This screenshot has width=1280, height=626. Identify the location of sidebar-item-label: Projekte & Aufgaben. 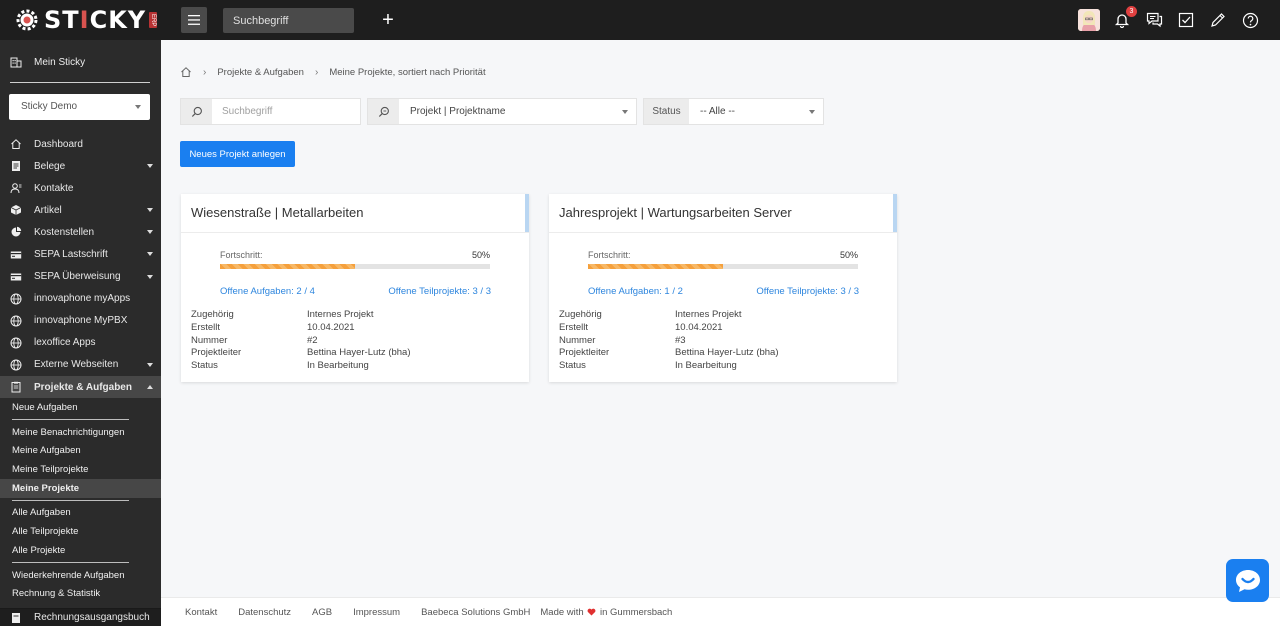
(83, 387).